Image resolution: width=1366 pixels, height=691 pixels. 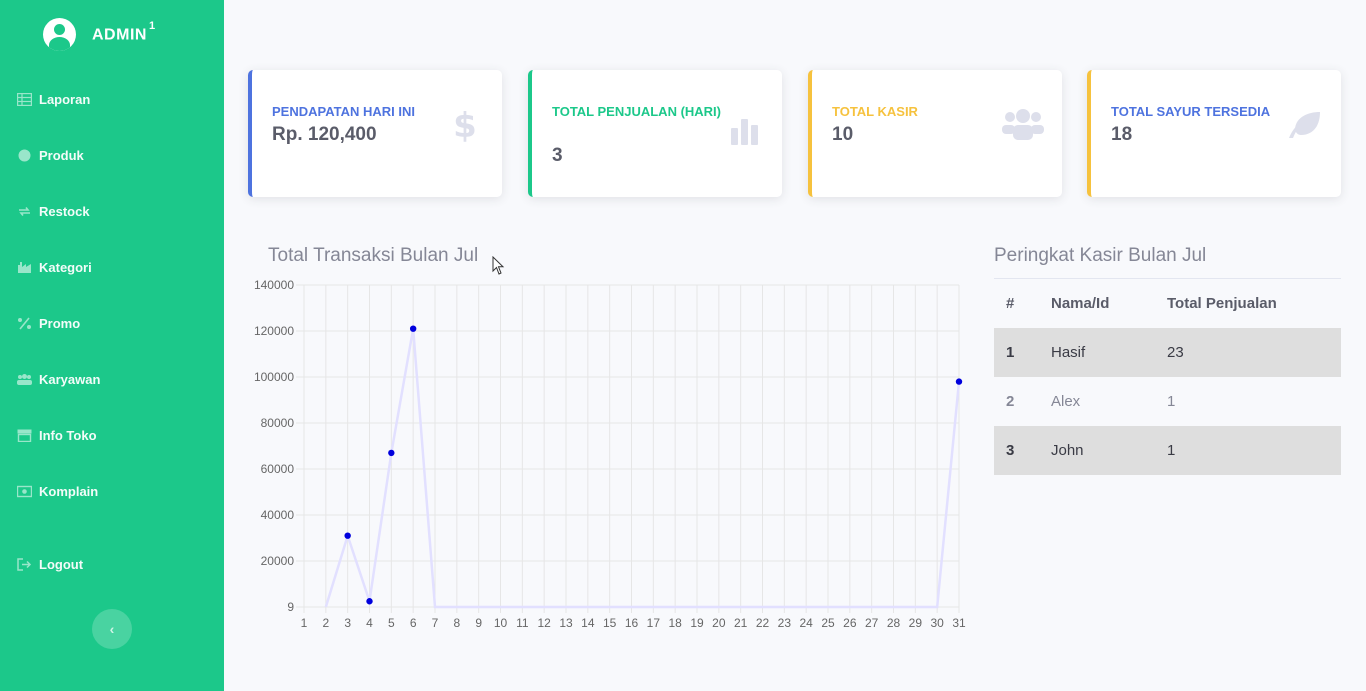 I want to click on x-tick-label: 24, so click(x=806, y=623).